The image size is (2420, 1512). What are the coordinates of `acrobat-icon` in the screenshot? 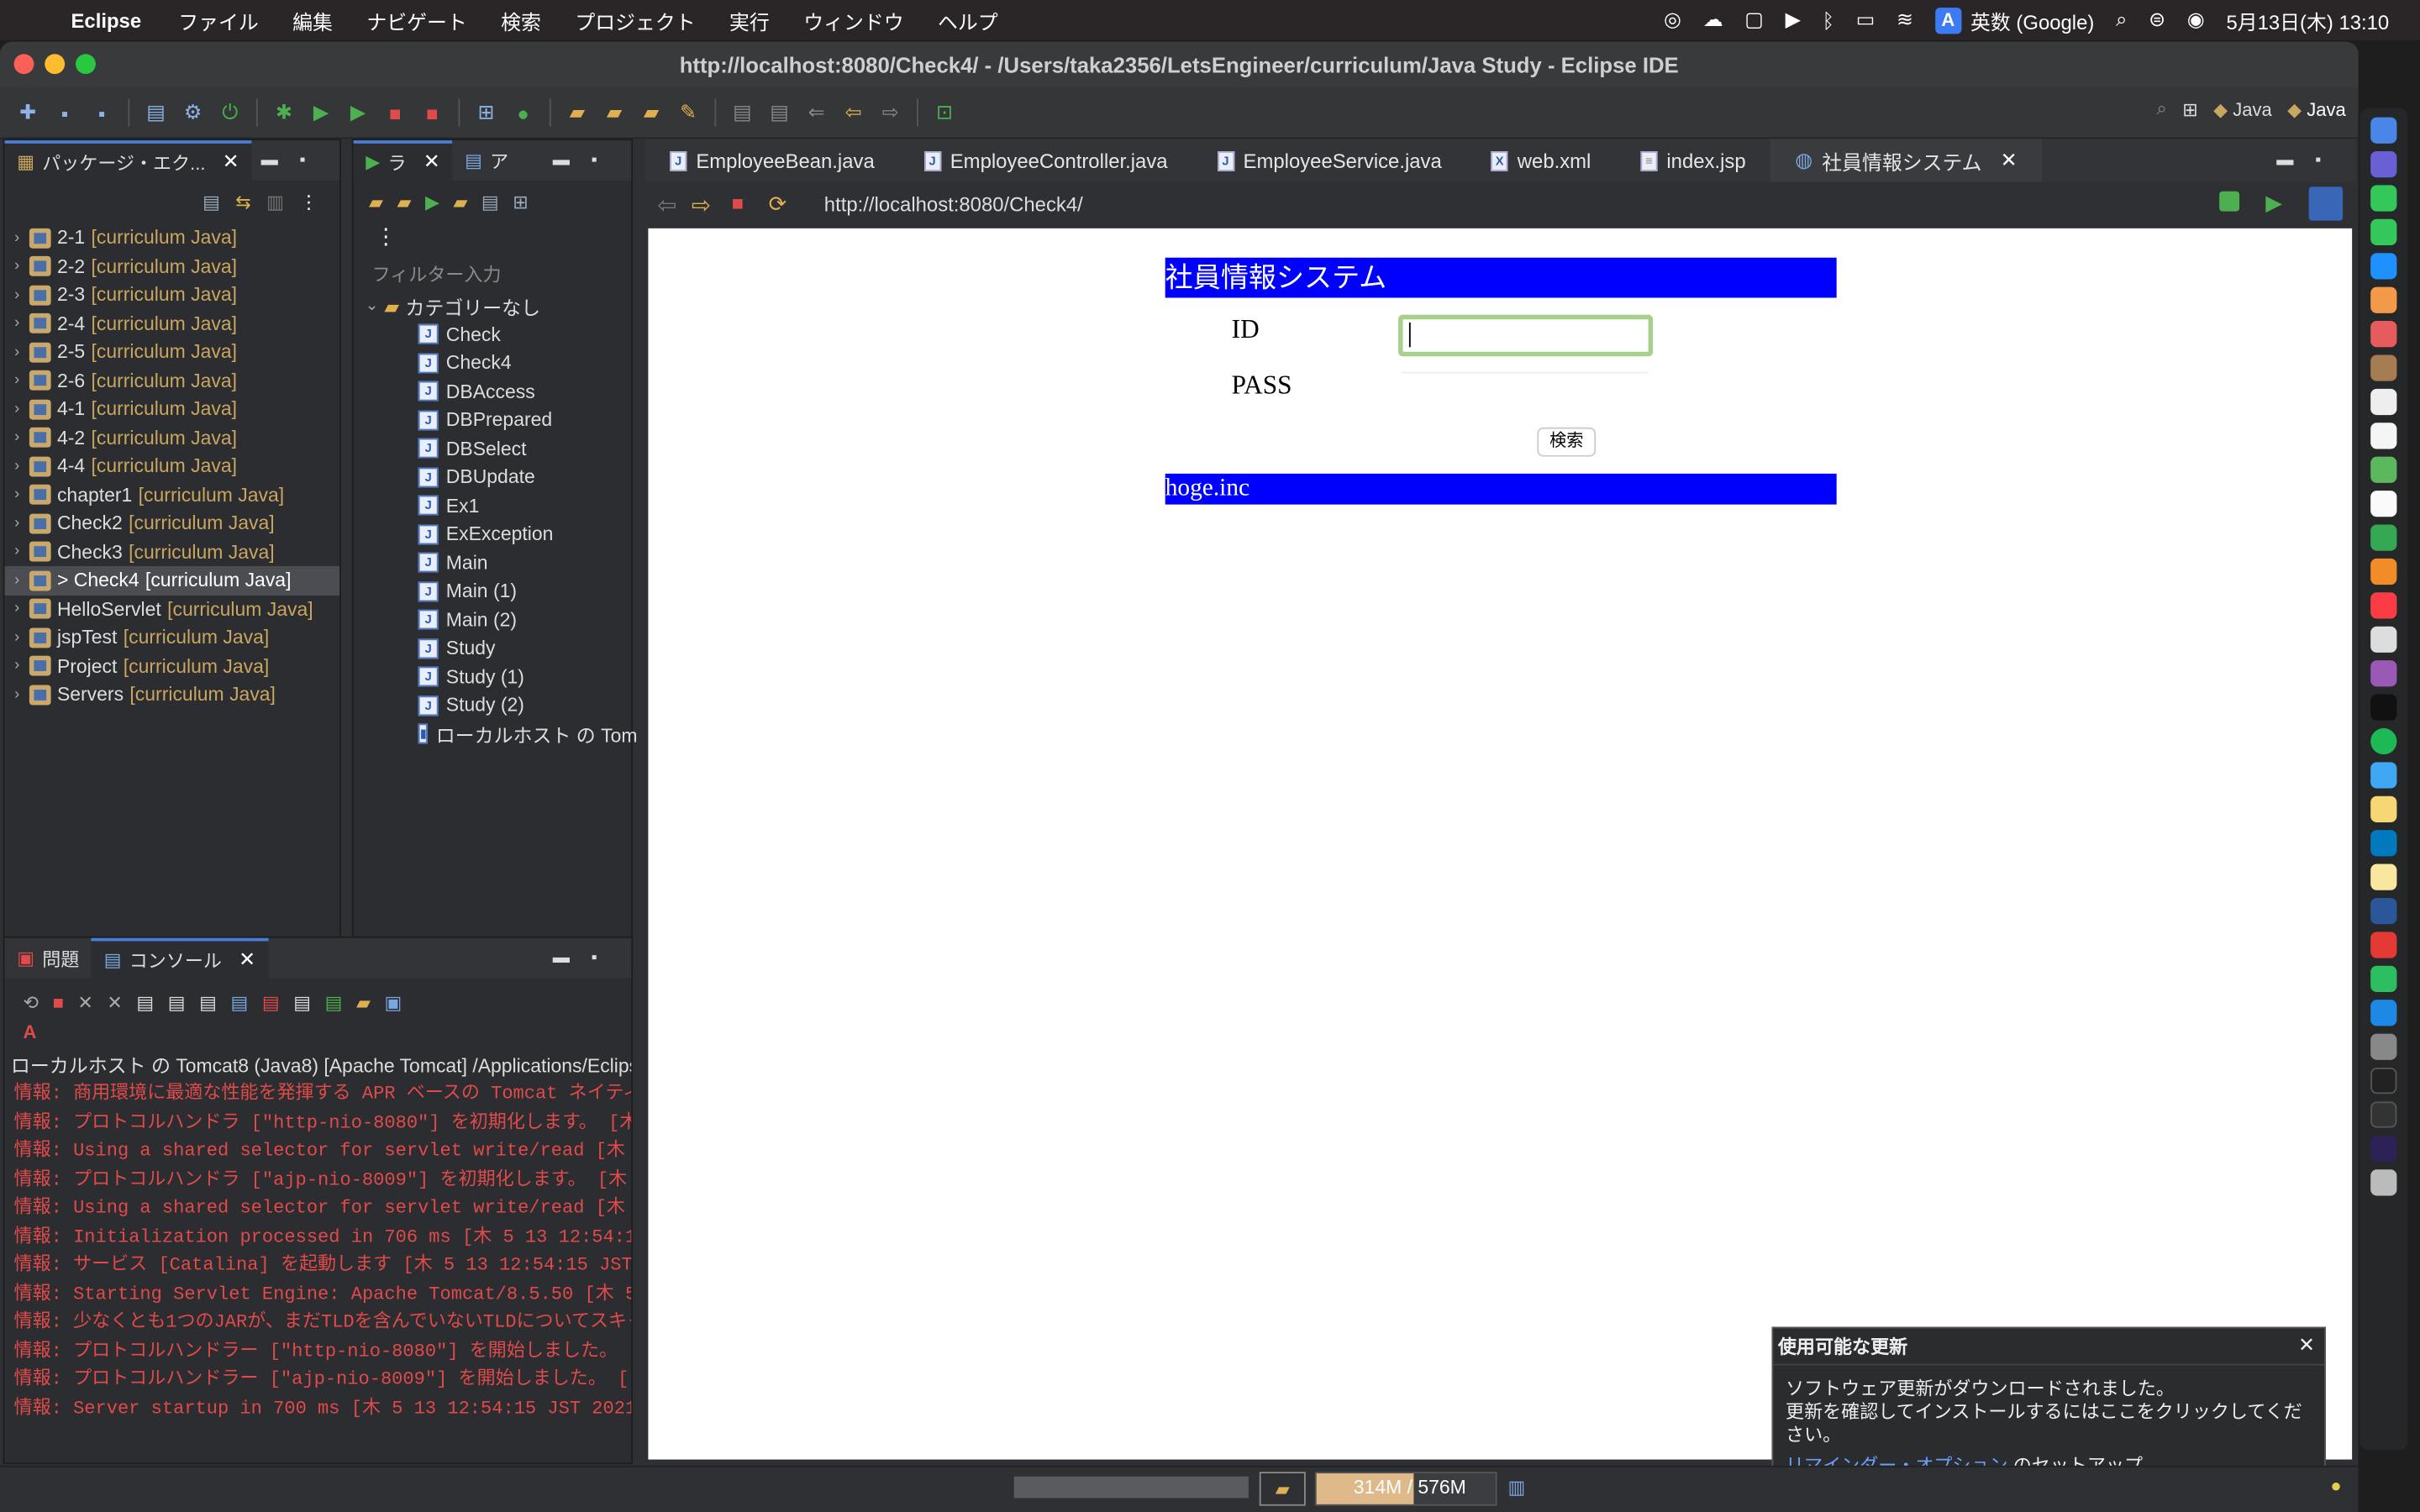 It's located at (2384, 945).